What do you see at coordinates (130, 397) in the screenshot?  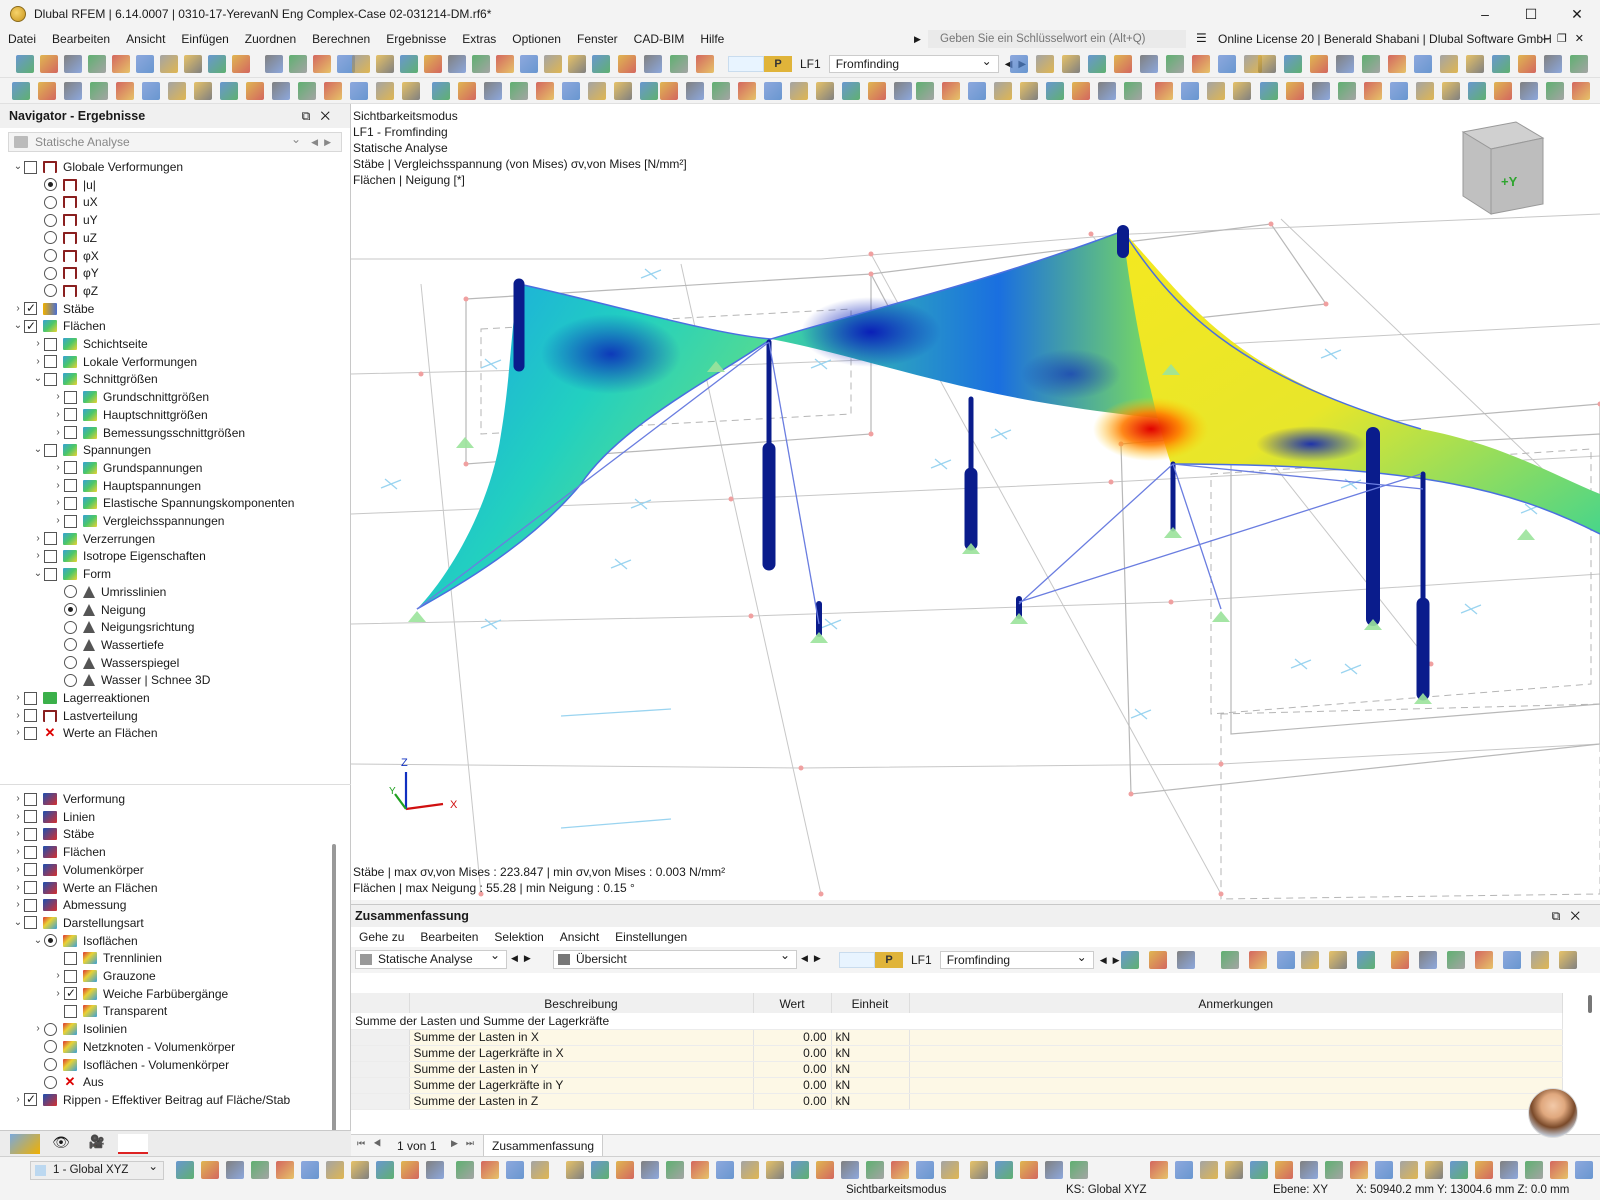 I see `tree-item: › Grundschnittgrößen` at bounding box center [130, 397].